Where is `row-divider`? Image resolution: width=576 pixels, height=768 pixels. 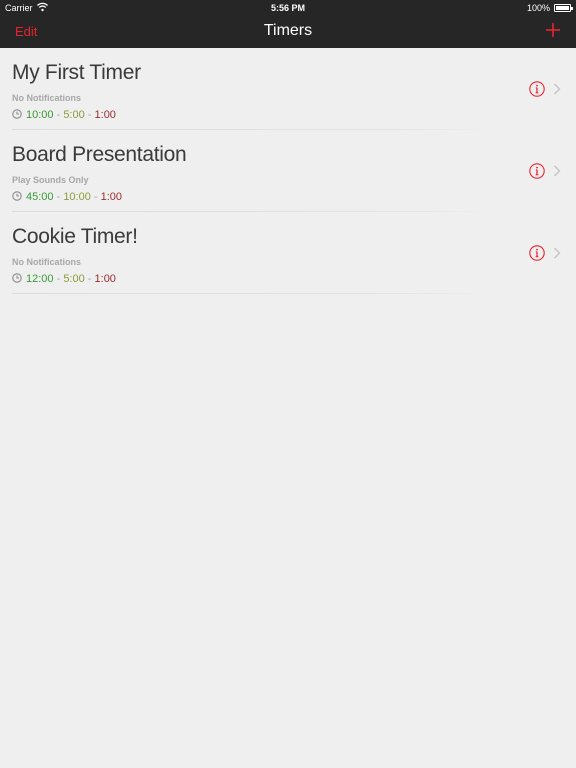 row-divider is located at coordinates (253, 293).